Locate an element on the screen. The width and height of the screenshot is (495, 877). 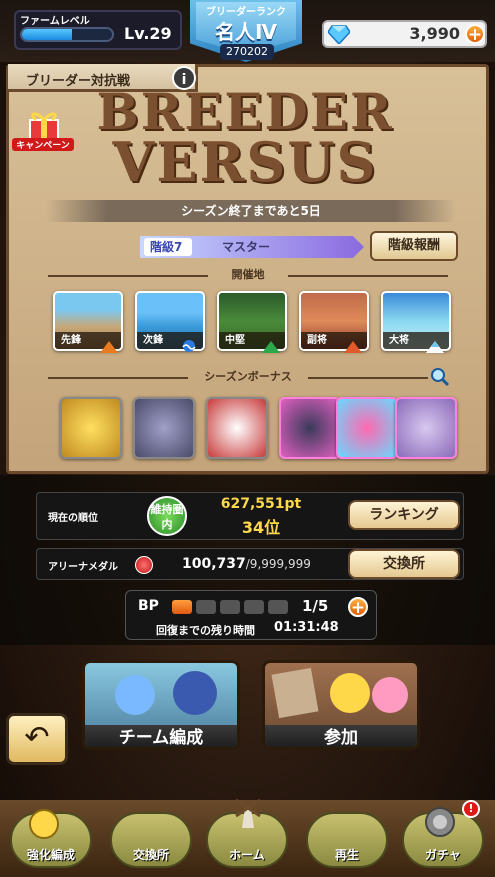
bp-label: BP is located at coordinates (148, 606).